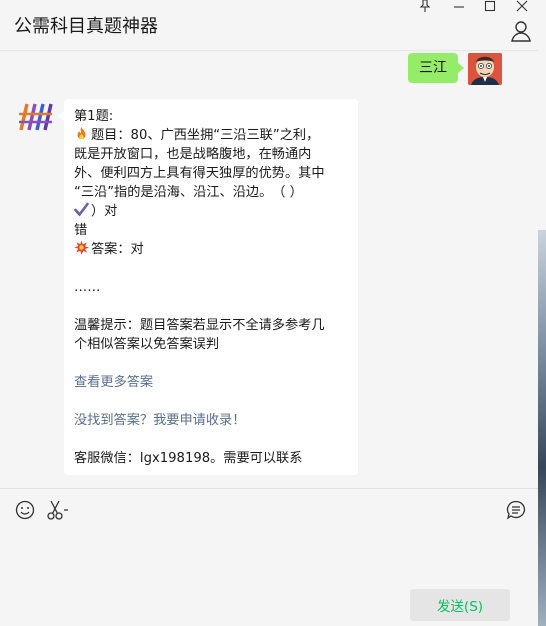  I want to click on question-text-3: 外、便利四方上具有得天独厚的优势。其中, so click(199, 173).